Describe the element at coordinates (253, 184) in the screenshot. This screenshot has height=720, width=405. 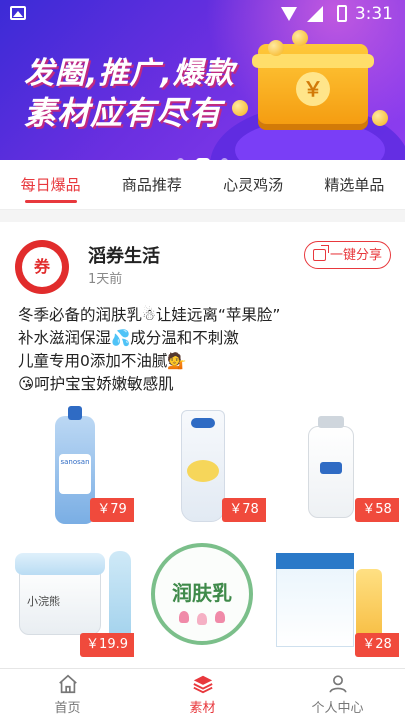
I see `tab-chicken-soup: 心灵鸡汤` at that location.